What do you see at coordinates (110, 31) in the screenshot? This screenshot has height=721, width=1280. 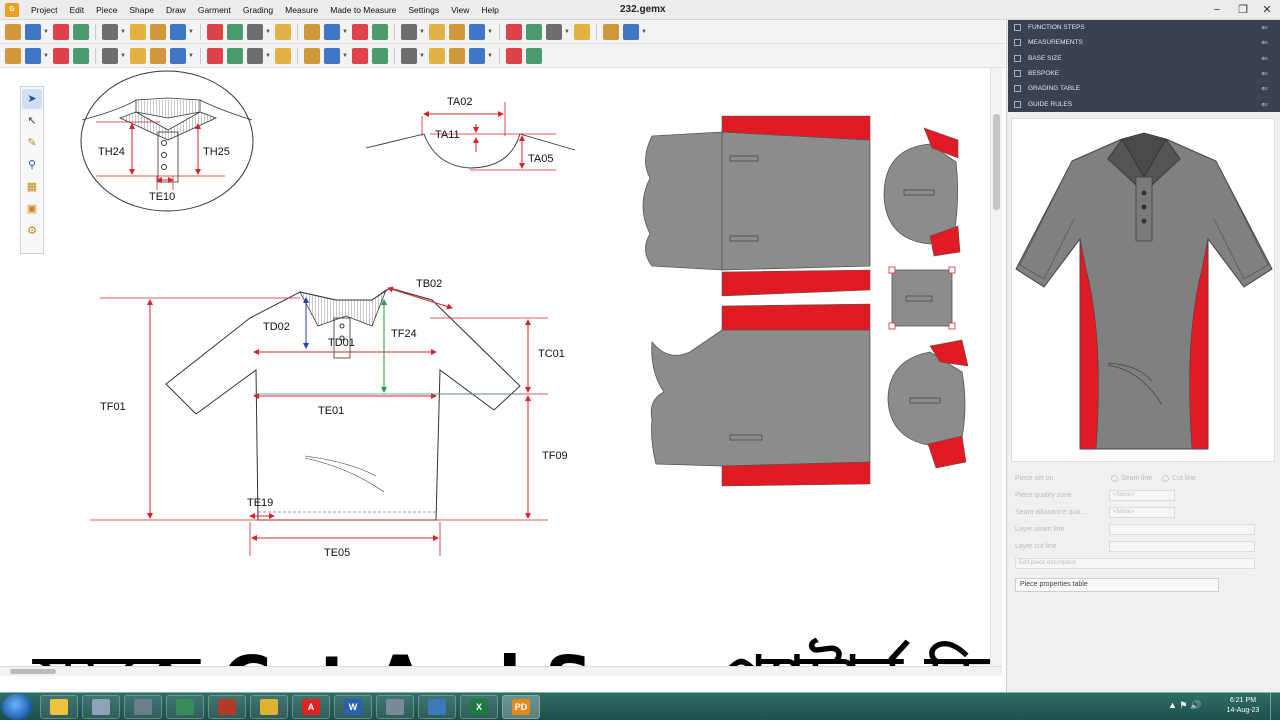 I see `undo-icon` at bounding box center [110, 31].